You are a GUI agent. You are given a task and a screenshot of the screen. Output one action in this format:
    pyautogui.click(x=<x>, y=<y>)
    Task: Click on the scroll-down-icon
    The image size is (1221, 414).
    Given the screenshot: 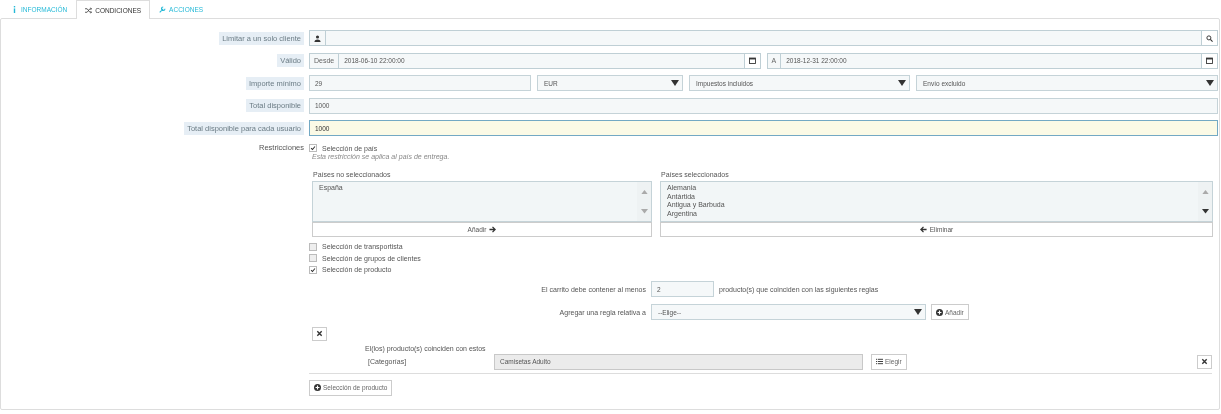 What is the action you would take?
    pyautogui.click(x=1205, y=211)
    